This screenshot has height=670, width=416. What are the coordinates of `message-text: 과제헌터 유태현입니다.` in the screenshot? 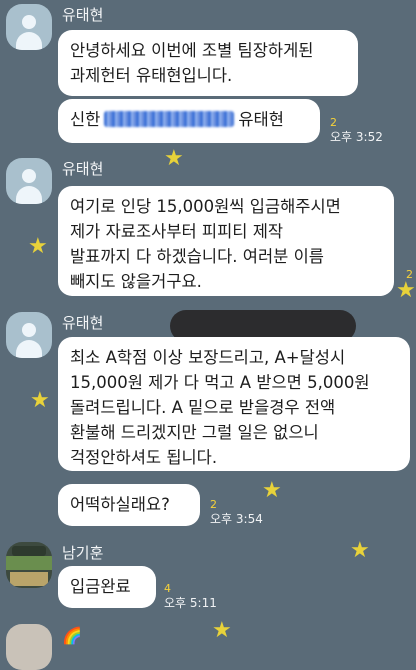 It's located at (151, 75).